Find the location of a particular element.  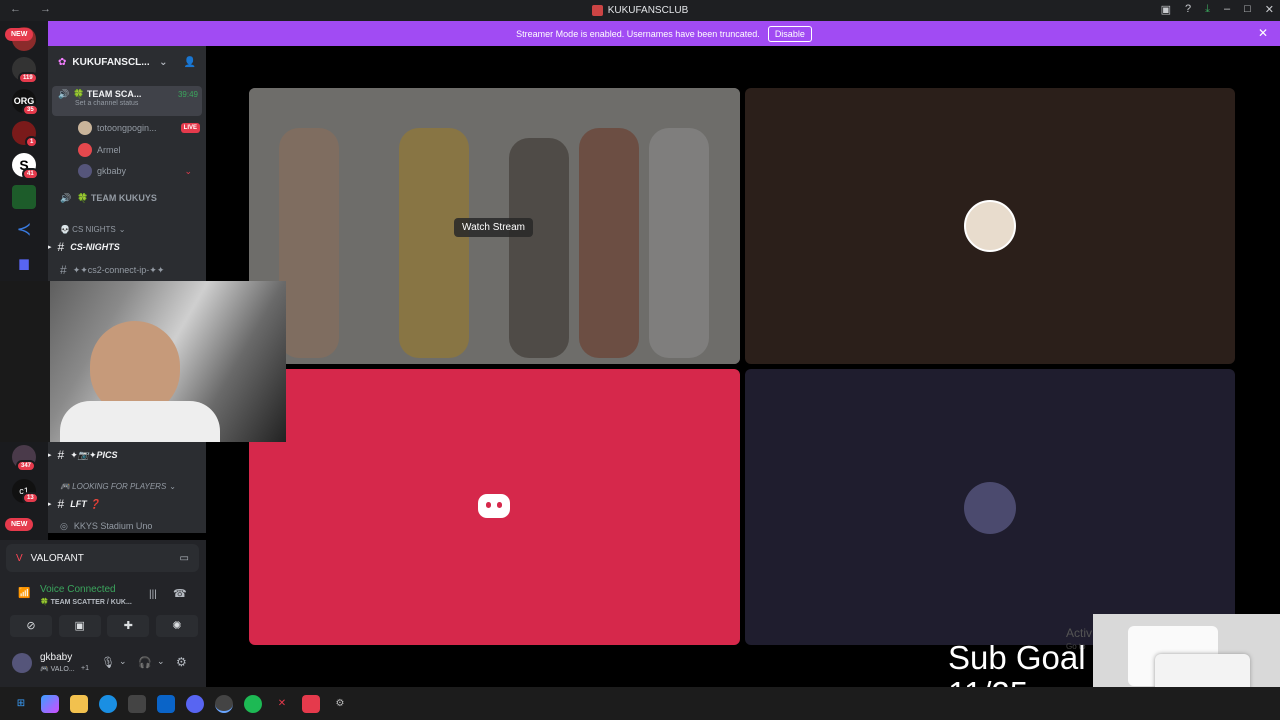

watch-stream-button: Watch Stream is located at coordinates (493, 227).